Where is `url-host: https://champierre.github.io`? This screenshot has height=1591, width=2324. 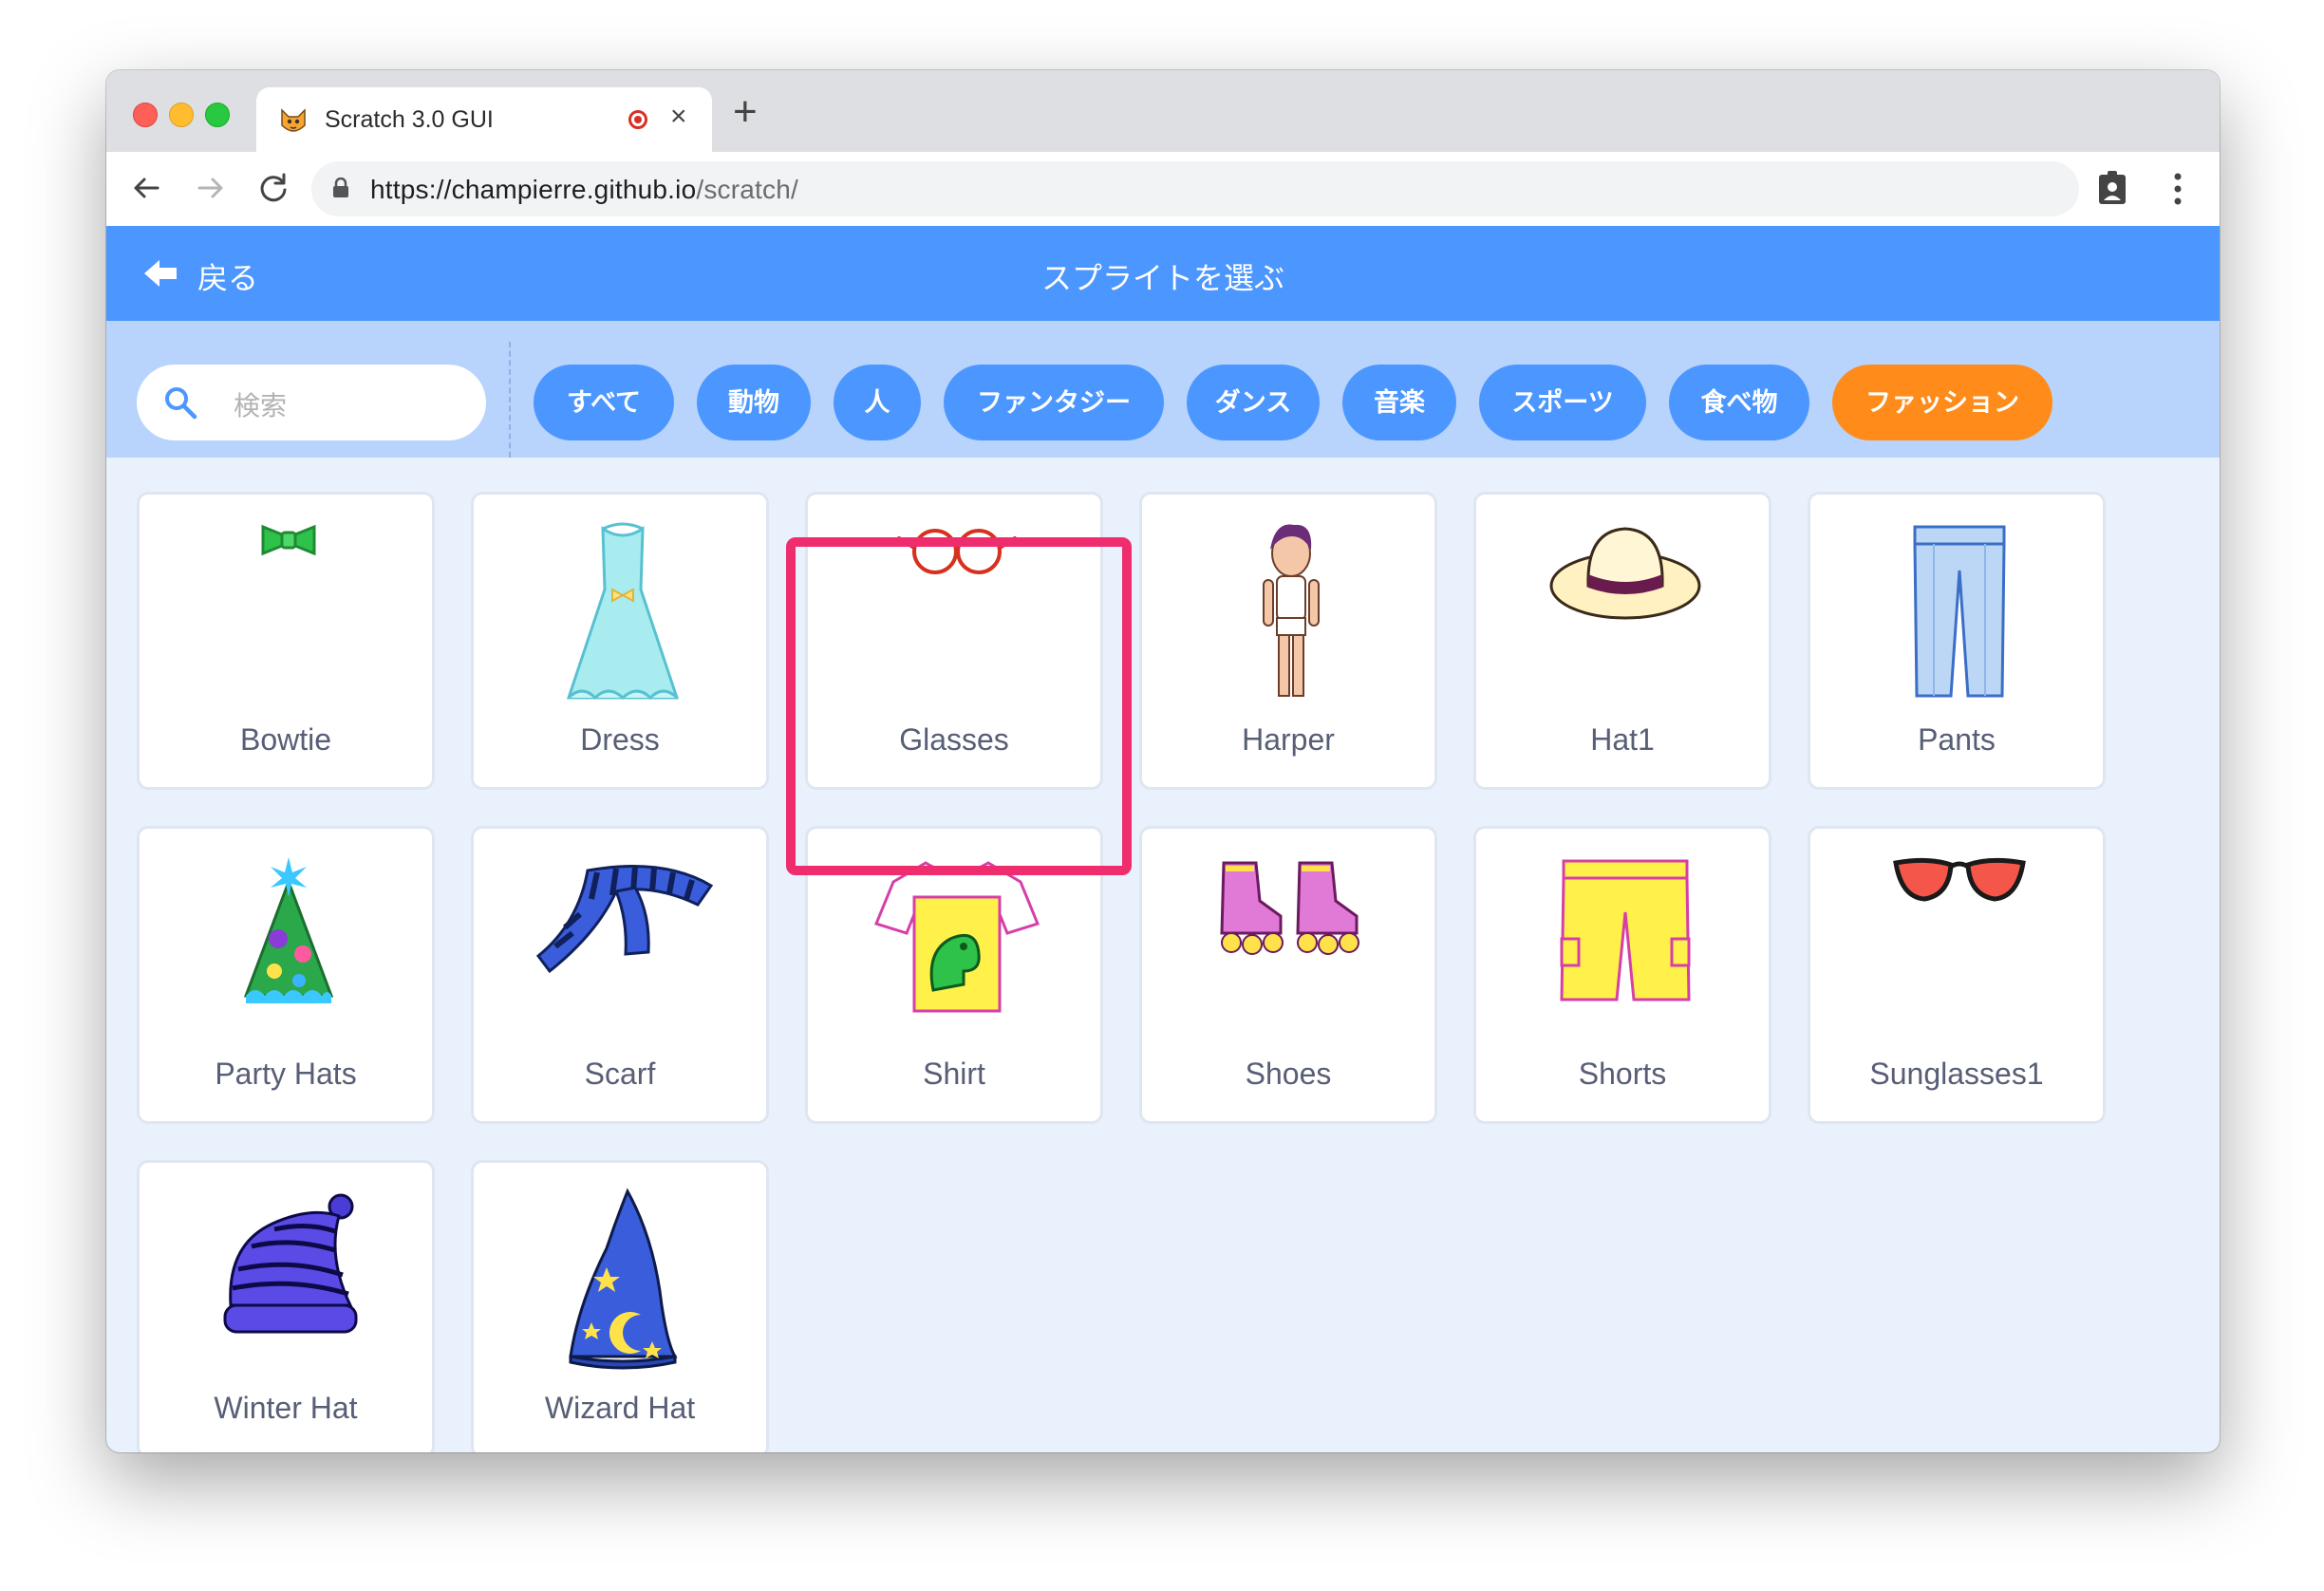
url-host: https://champierre.github.io is located at coordinates (533, 189).